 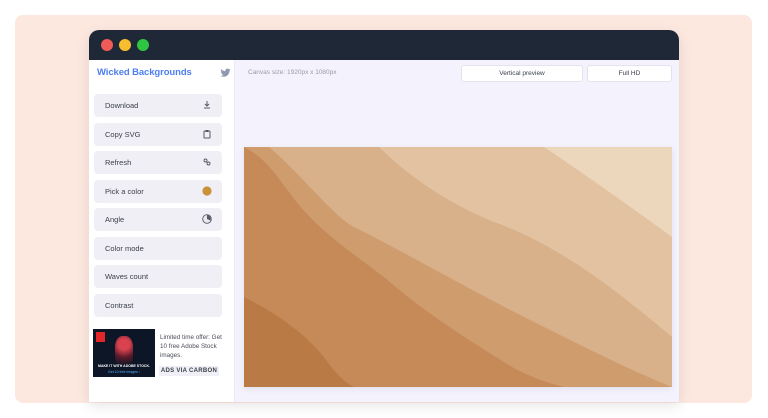 What do you see at coordinates (158, 191) in the screenshot?
I see `pick-color-button: Pick a color` at bounding box center [158, 191].